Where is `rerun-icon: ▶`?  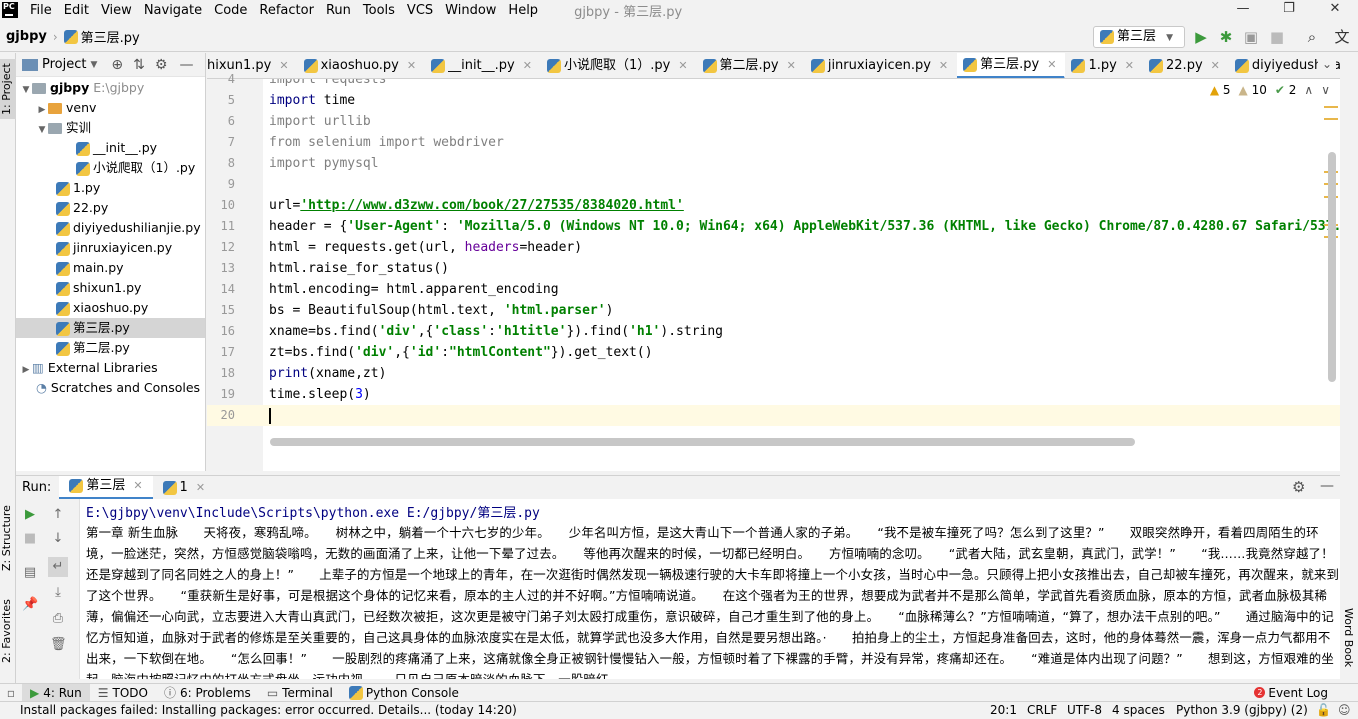 rerun-icon: ▶ is located at coordinates (30, 515).